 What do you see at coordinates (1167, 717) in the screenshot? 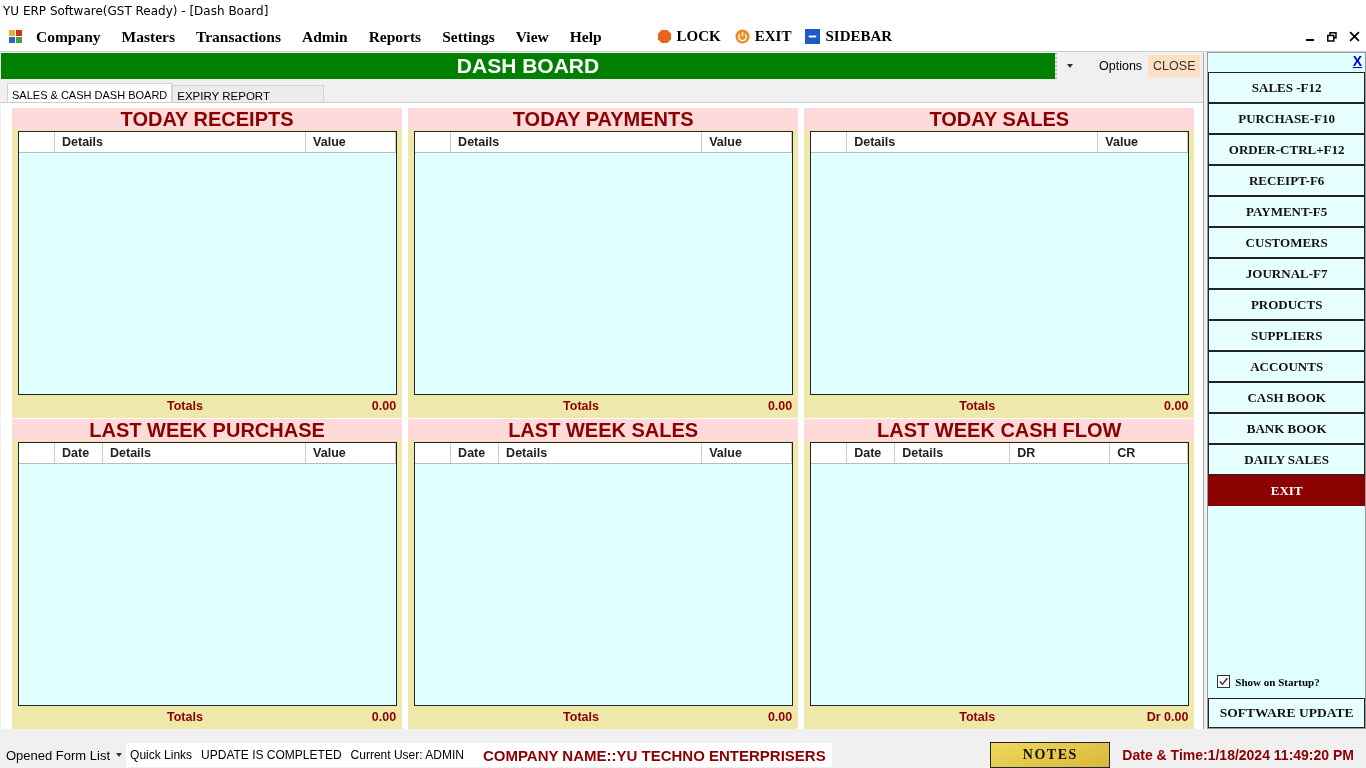
I see `totals-value: Dr 0.00` at bounding box center [1167, 717].